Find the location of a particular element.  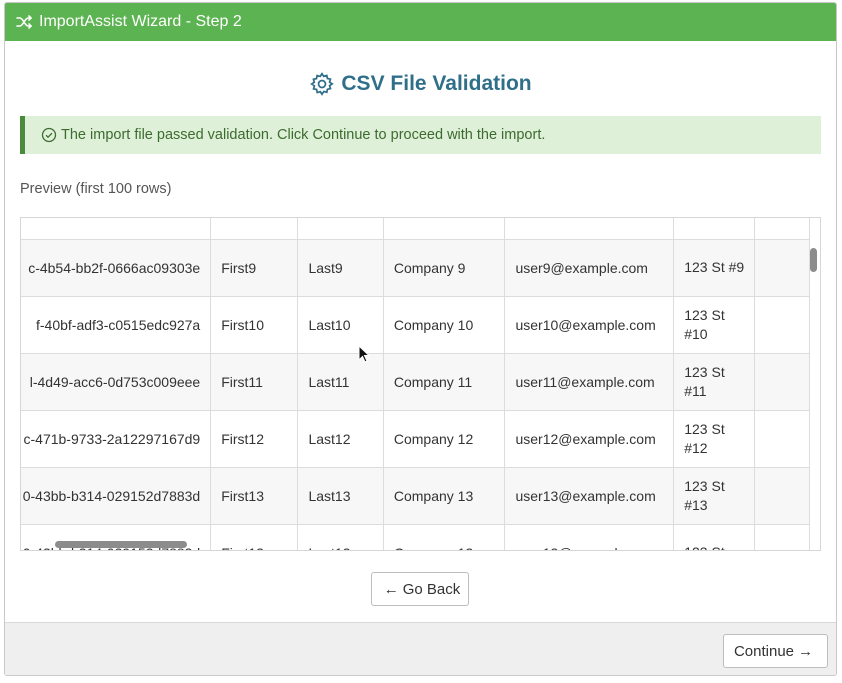

cell-address: 123 St #13 is located at coordinates (714, 496).